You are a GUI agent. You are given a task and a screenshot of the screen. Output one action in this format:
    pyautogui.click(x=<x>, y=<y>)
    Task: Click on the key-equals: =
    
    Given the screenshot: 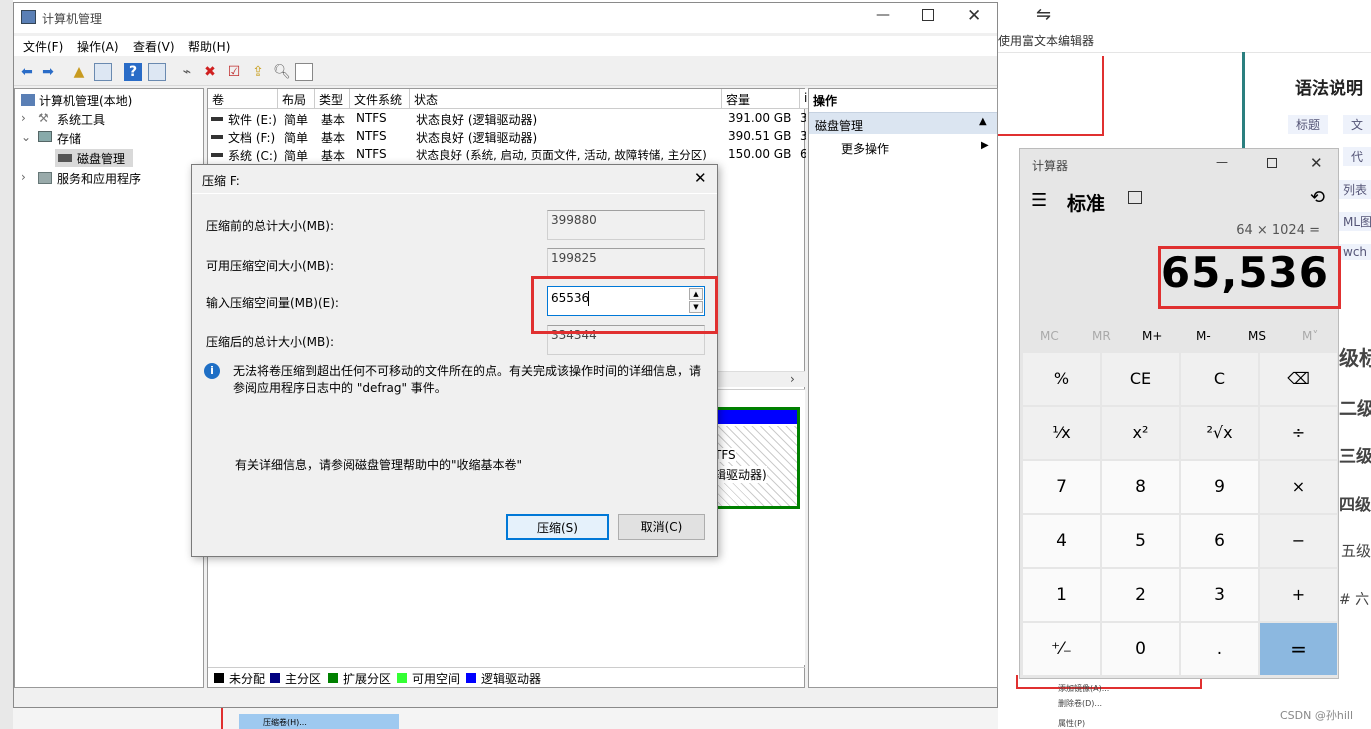 What is the action you would take?
    pyautogui.click(x=1298, y=649)
    